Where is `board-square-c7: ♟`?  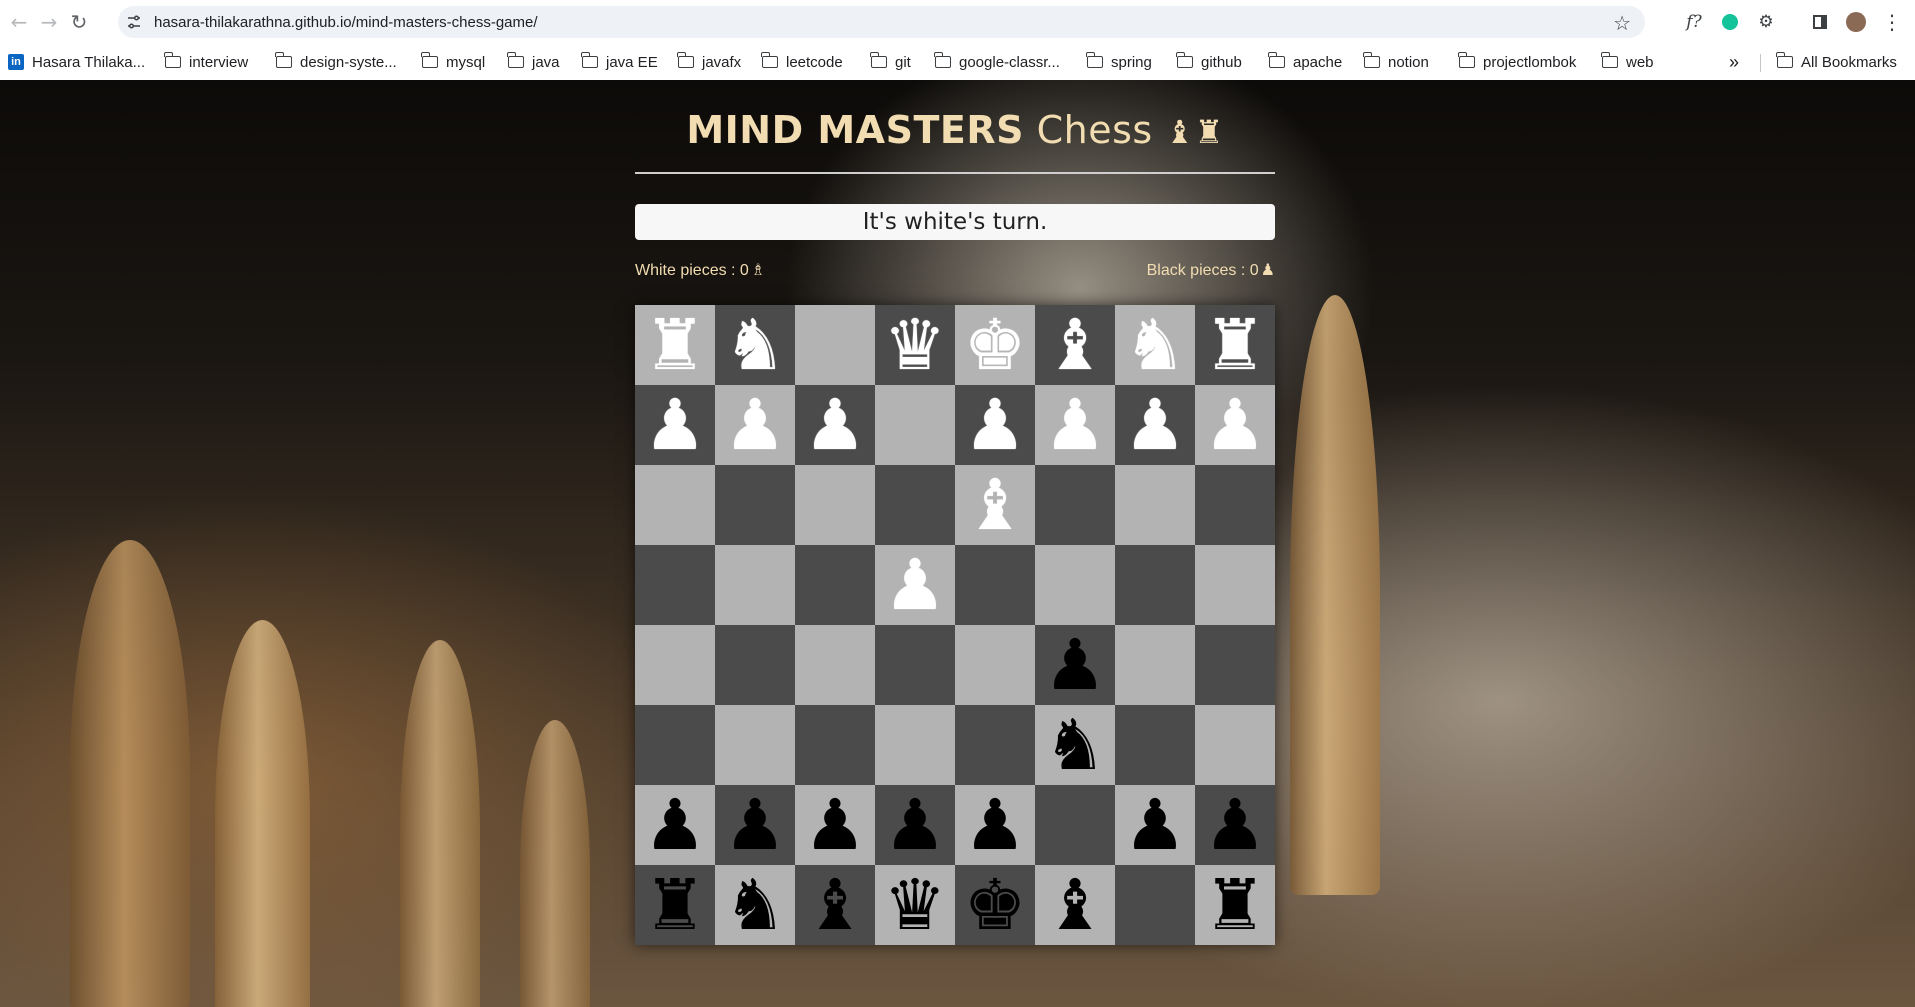 board-square-c7: ♟ is located at coordinates (835, 825).